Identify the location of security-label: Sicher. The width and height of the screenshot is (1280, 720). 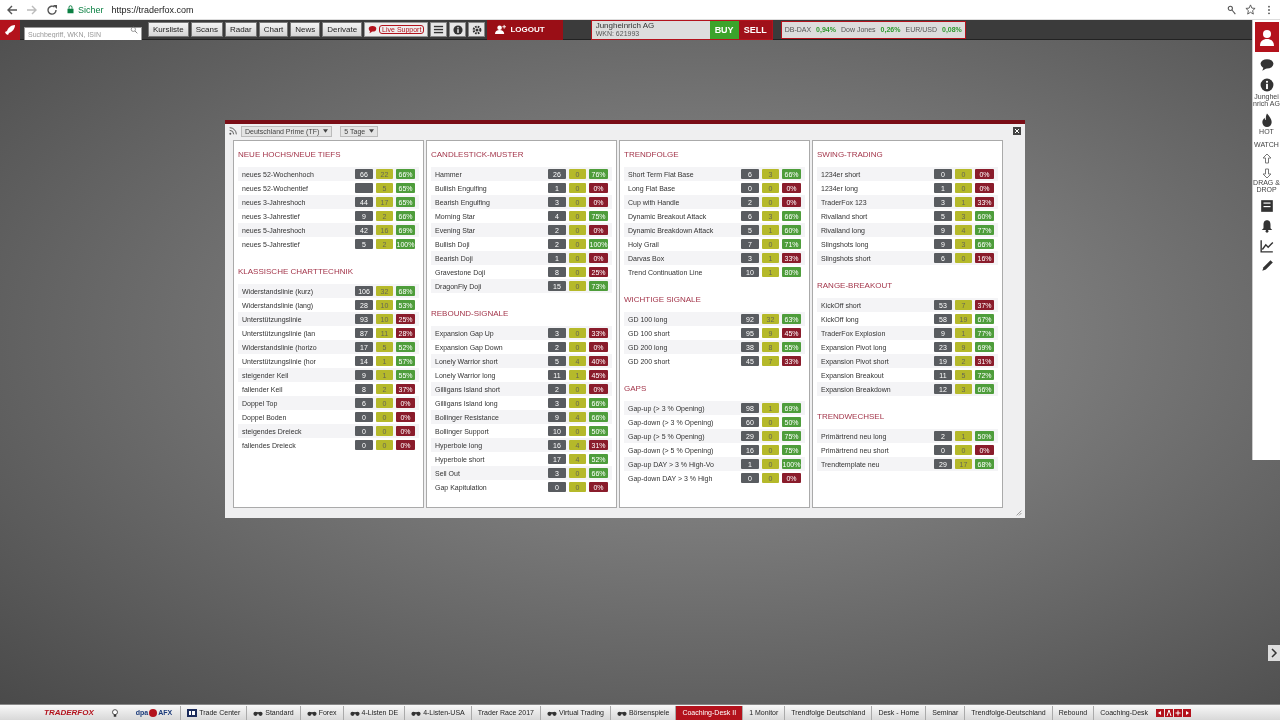
(85, 9).